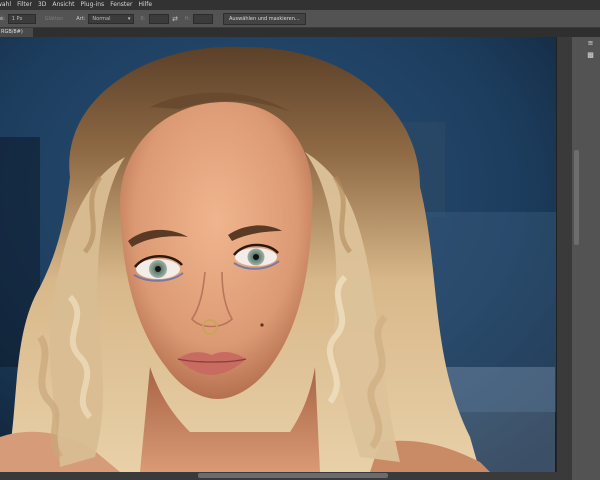 This screenshot has width=600, height=480. Describe the element at coordinates (21, 18) in the screenshot. I see `feather-input: 1 Px` at that location.